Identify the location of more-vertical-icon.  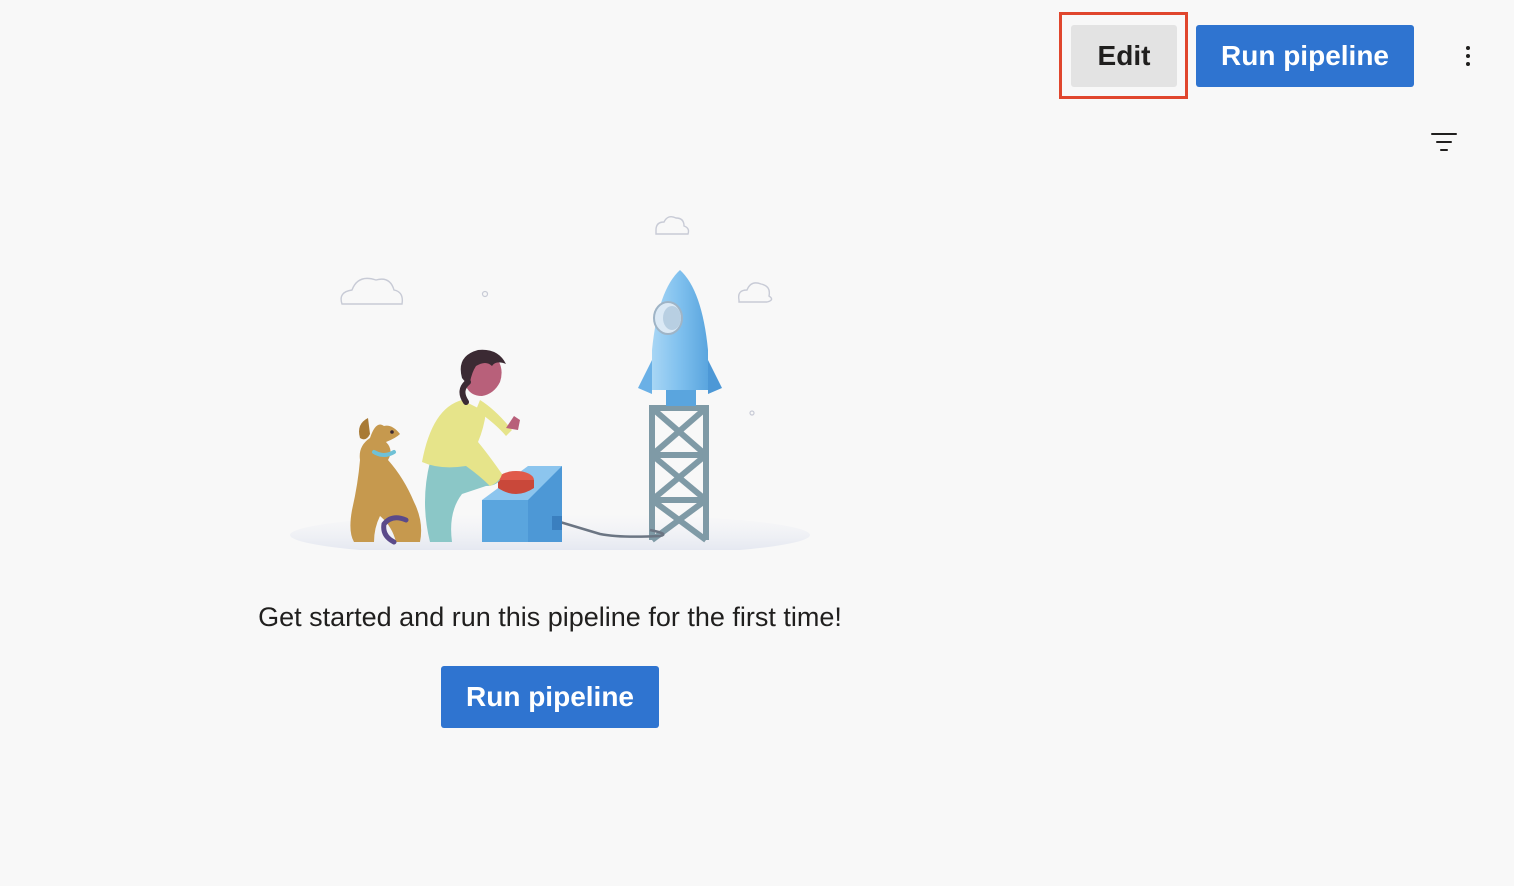
(1468, 56).